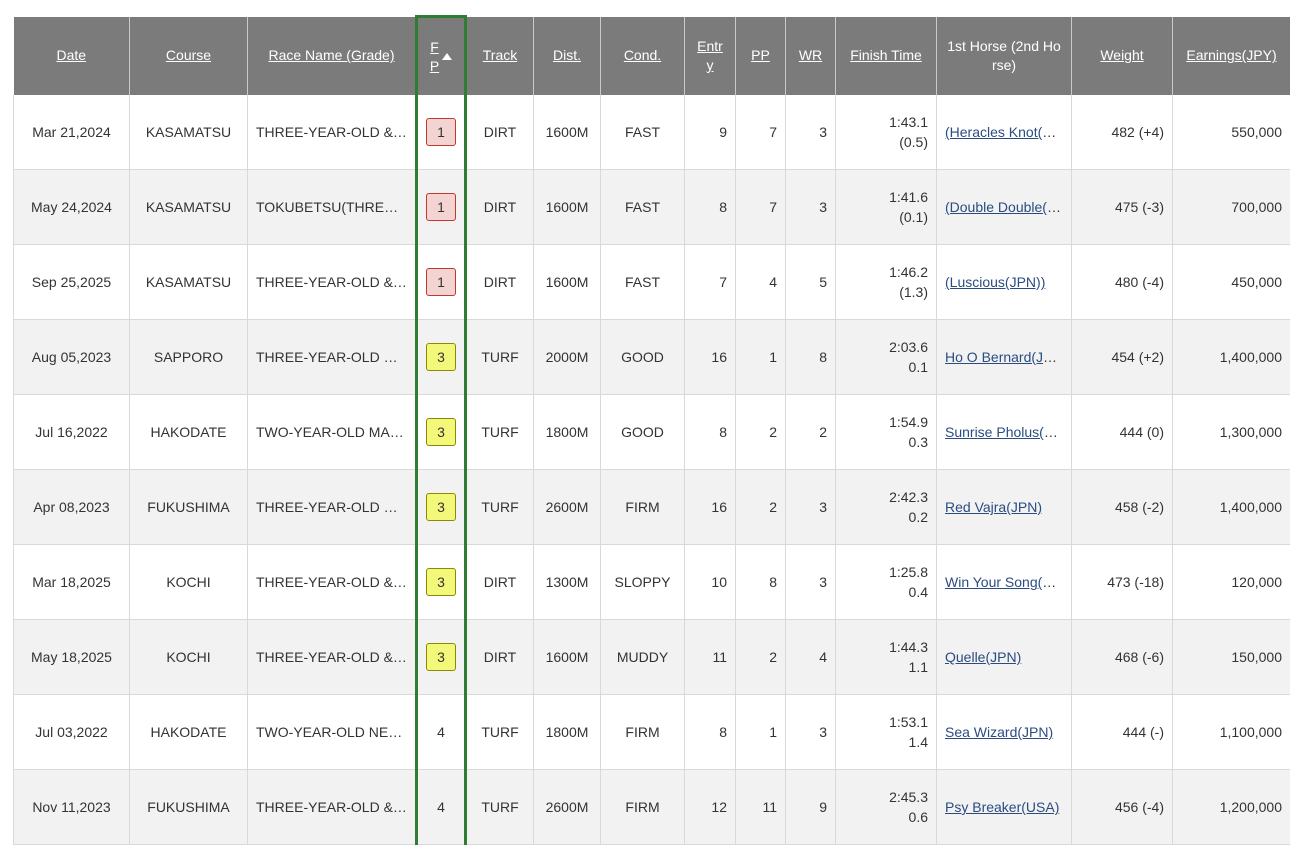  Describe the element at coordinates (1231, 207) in the screenshot. I see `cell-earnings: 700,000` at that location.